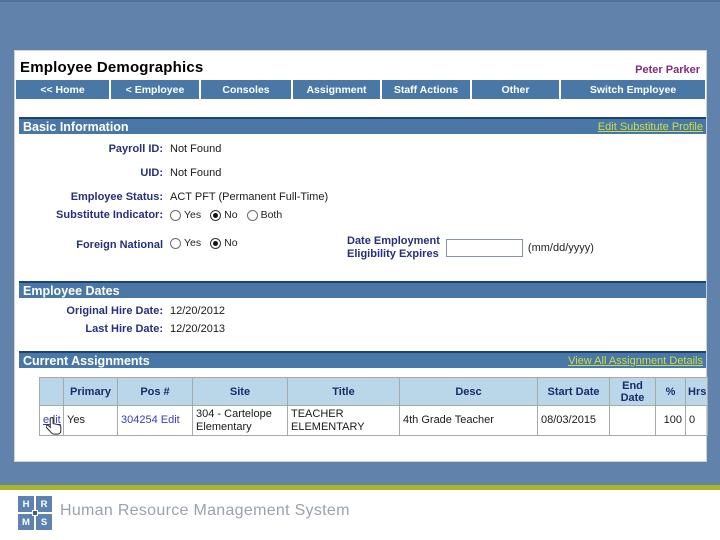  I want to click on row-edit-link: edit, so click(52, 420).